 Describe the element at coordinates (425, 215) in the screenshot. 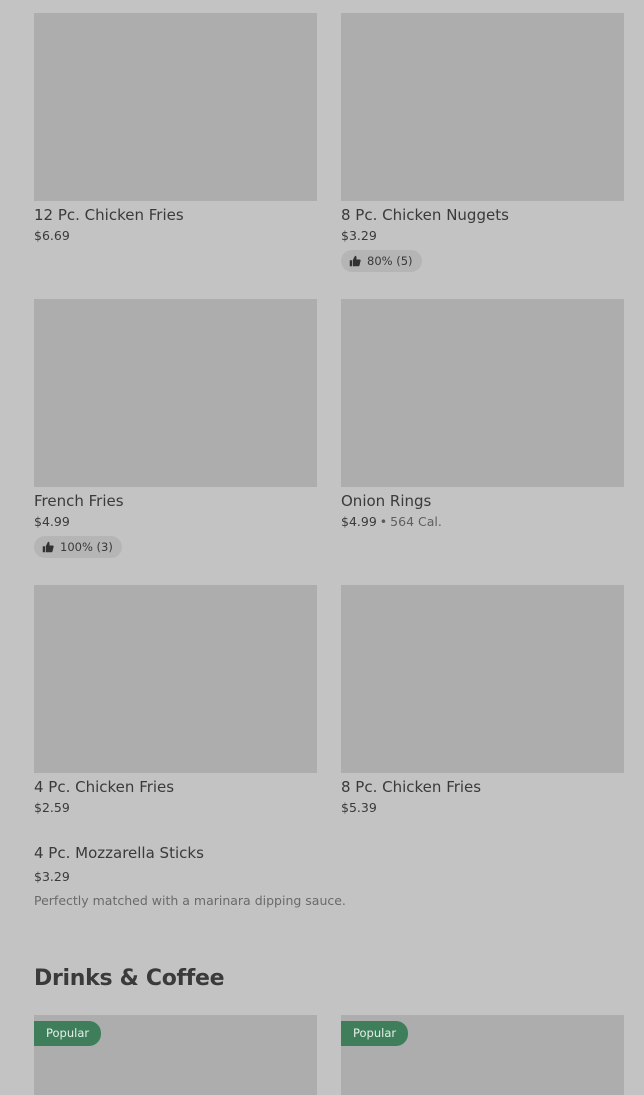

I see `item-name: 8 Pc. Chicken Nuggets` at that location.